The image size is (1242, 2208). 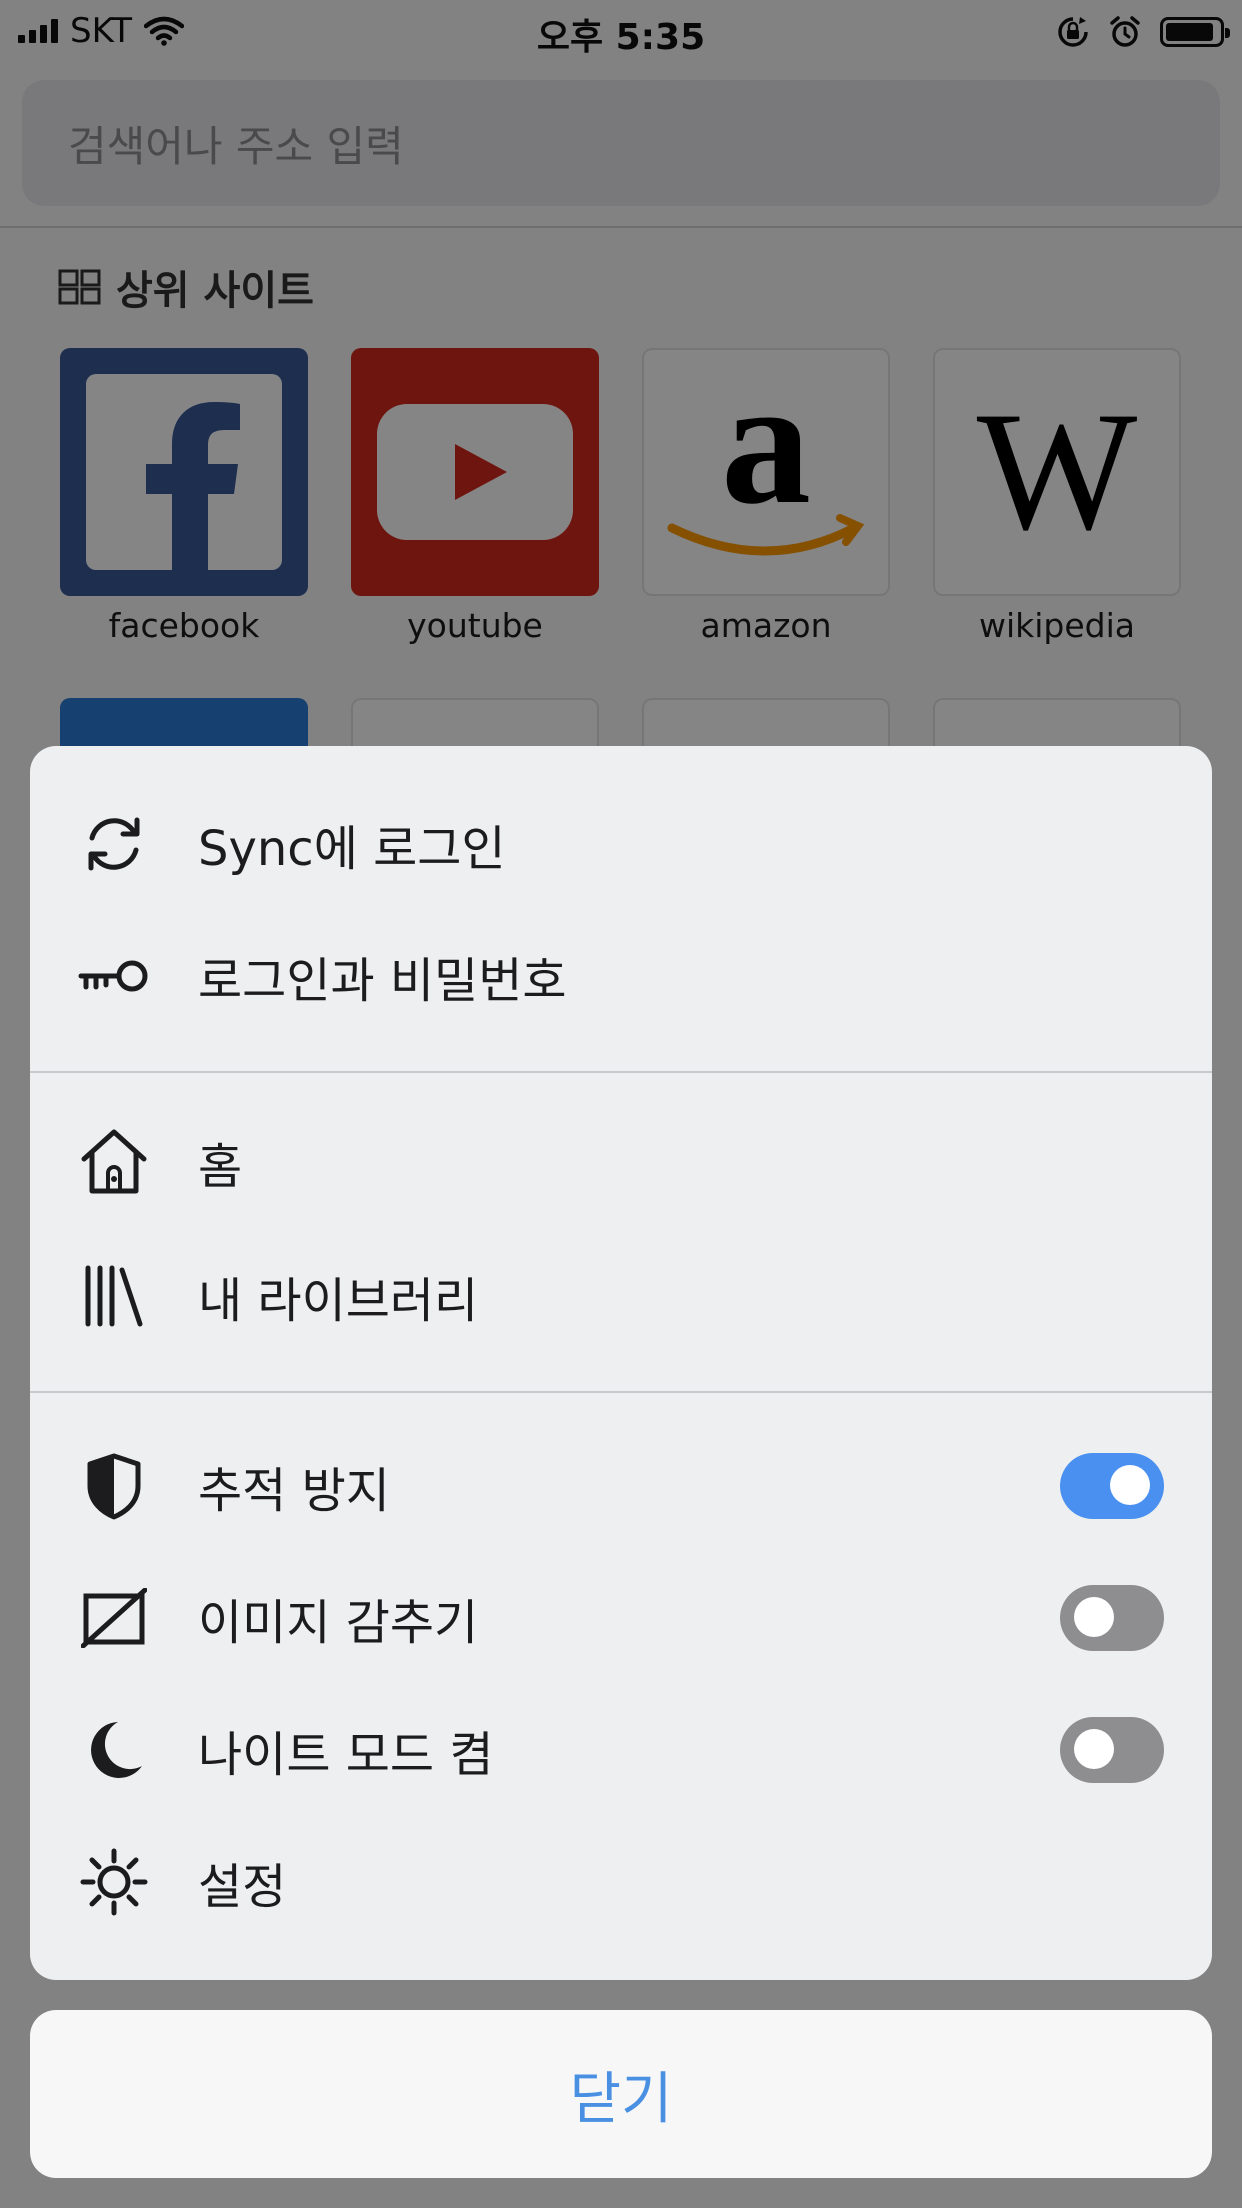 I want to click on menu-item-logins-passwords: 로그인과 비밀번호, so click(x=621, y=976).